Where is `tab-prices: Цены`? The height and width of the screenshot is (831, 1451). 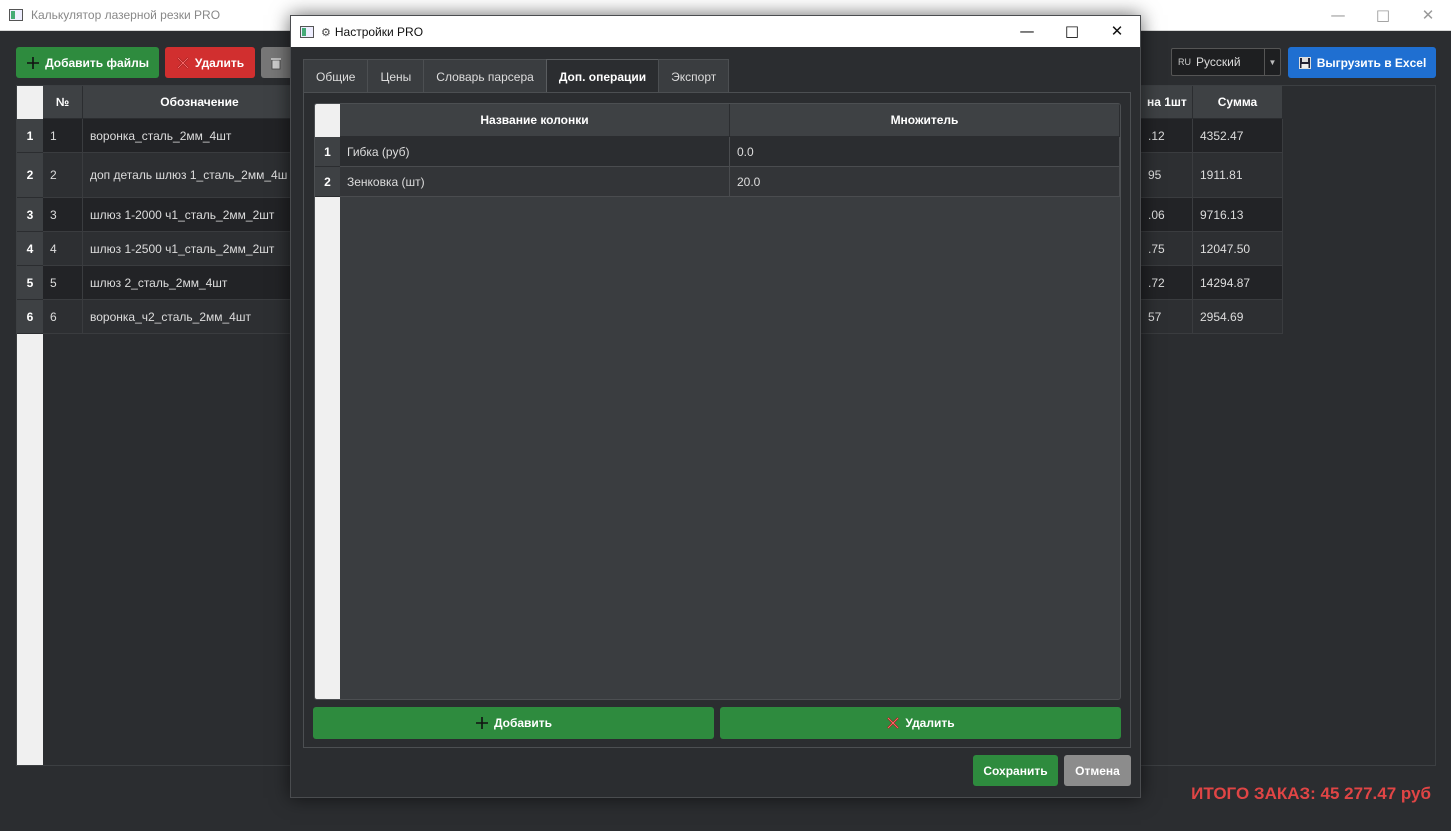
tab-prices: Цены is located at coordinates (396, 76).